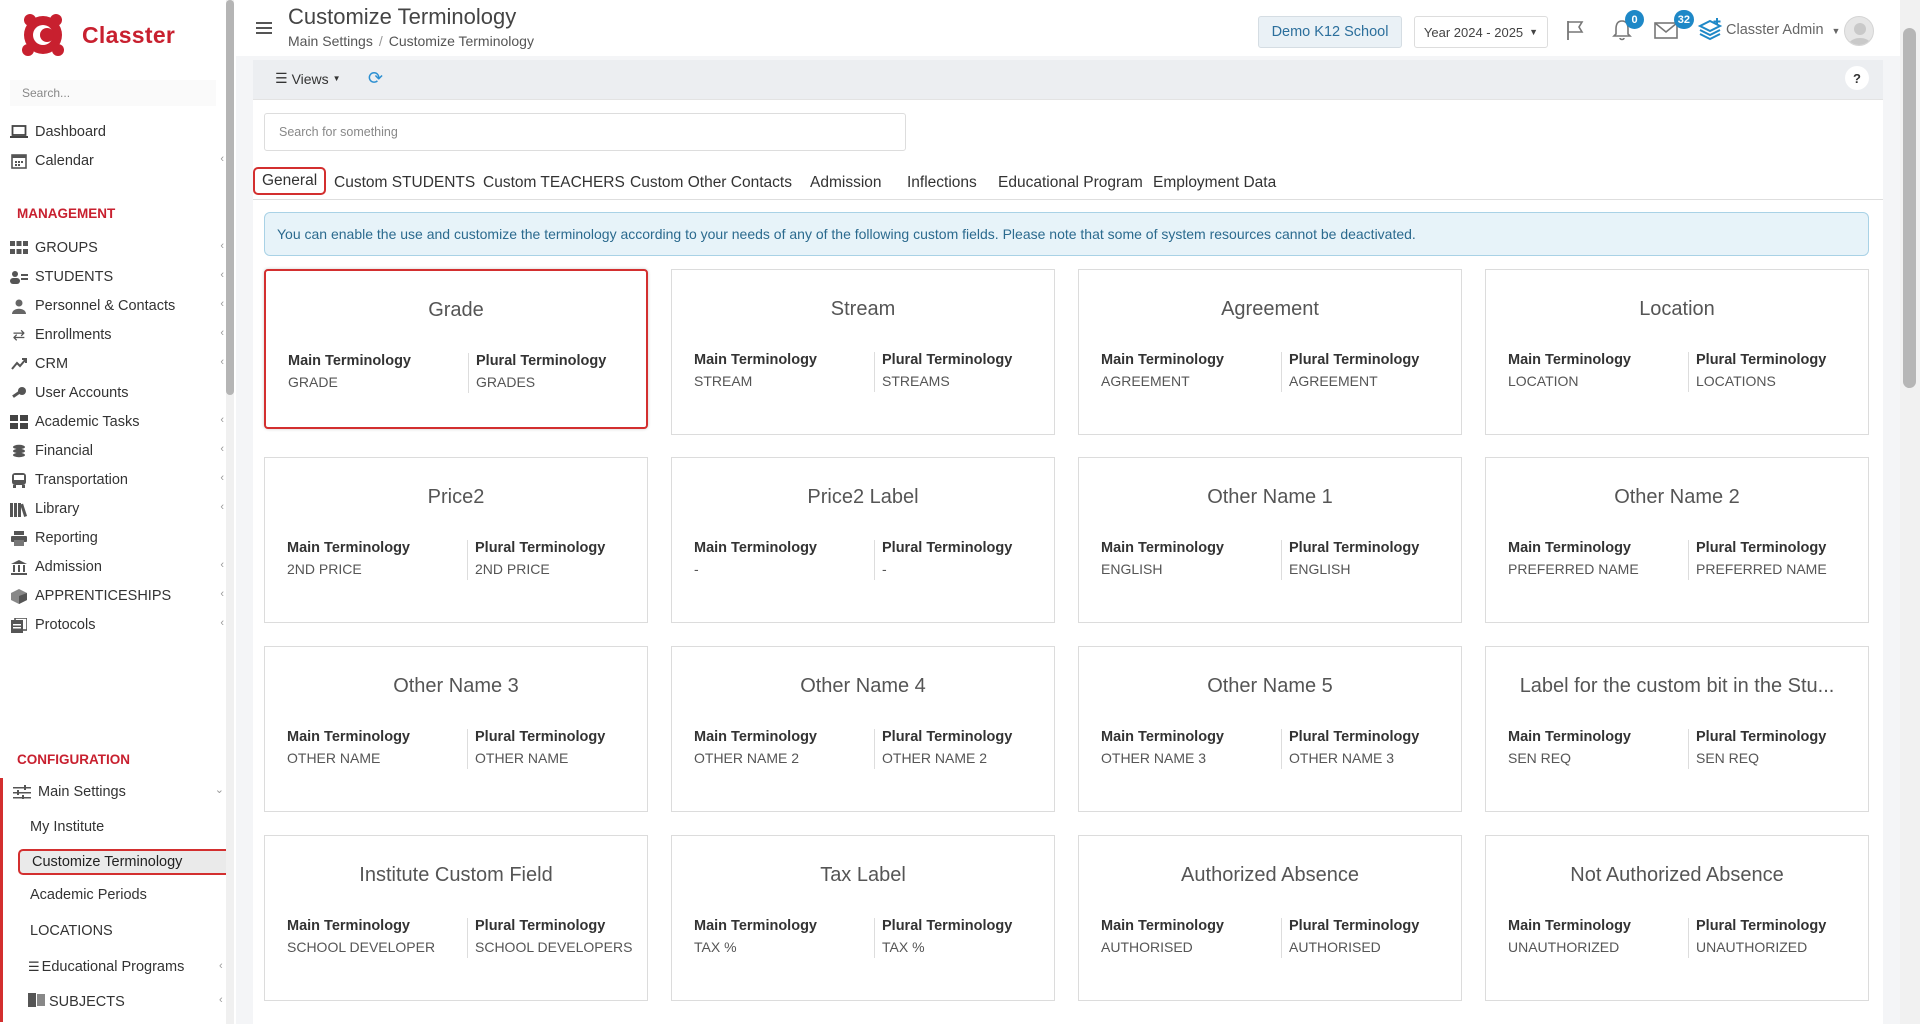 The height and width of the screenshot is (1024, 1920). Describe the element at coordinates (115, 248) in the screenshot. I see `sidebar-item-groups: GROUPS ‹` at that location.